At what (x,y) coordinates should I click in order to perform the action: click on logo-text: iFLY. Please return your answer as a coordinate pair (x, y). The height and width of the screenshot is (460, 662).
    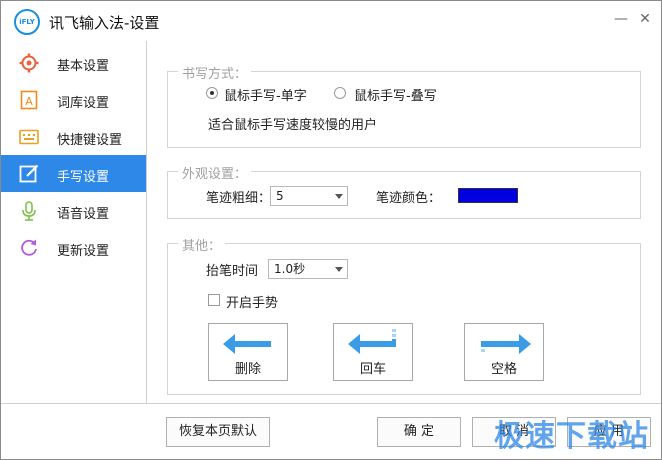
    Looking at the image, I should click on (27, 22).